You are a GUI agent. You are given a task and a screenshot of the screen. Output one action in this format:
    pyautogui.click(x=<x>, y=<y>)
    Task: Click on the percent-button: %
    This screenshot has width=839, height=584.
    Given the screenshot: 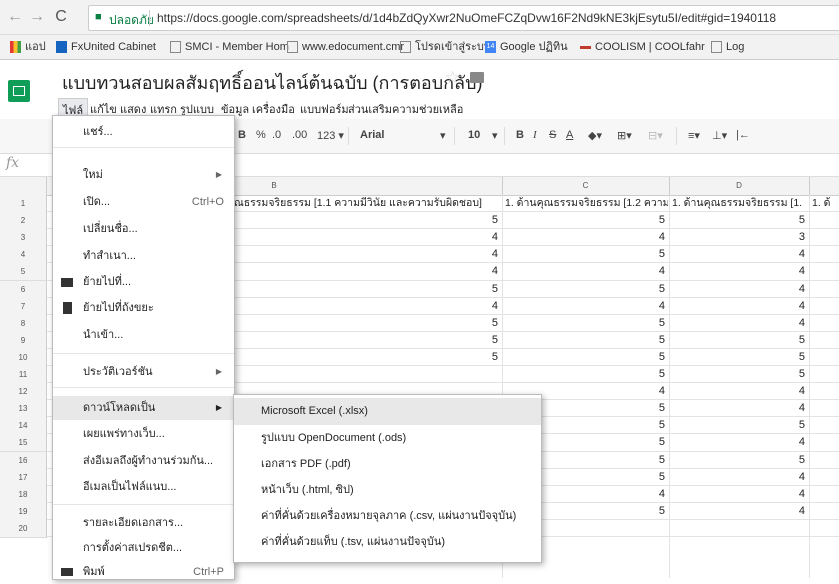 What is the action you would take?
    pyautogui.click(x=261, y=135)
    